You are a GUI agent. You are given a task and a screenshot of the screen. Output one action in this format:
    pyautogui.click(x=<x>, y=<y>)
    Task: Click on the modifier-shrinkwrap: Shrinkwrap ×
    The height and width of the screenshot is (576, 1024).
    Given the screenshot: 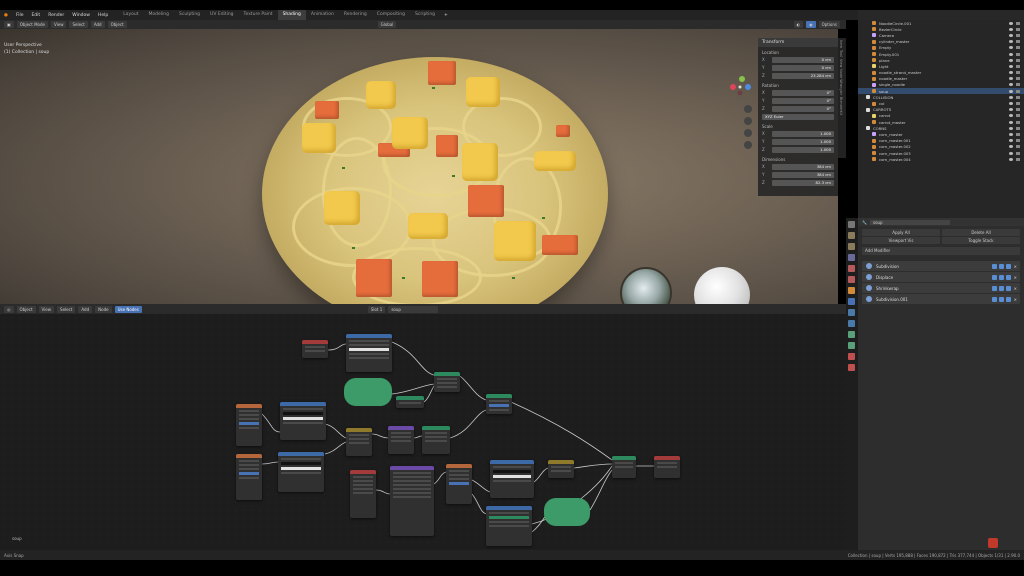 What is the action you would take?
    pyautogui.click(x=941, y=288)
    